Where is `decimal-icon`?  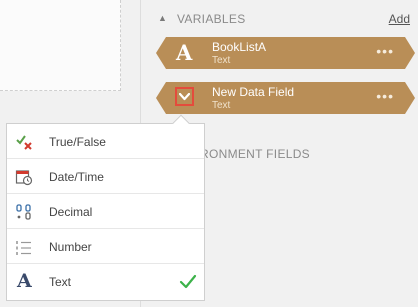
decimal-icon is located at coordinates (23, 212).